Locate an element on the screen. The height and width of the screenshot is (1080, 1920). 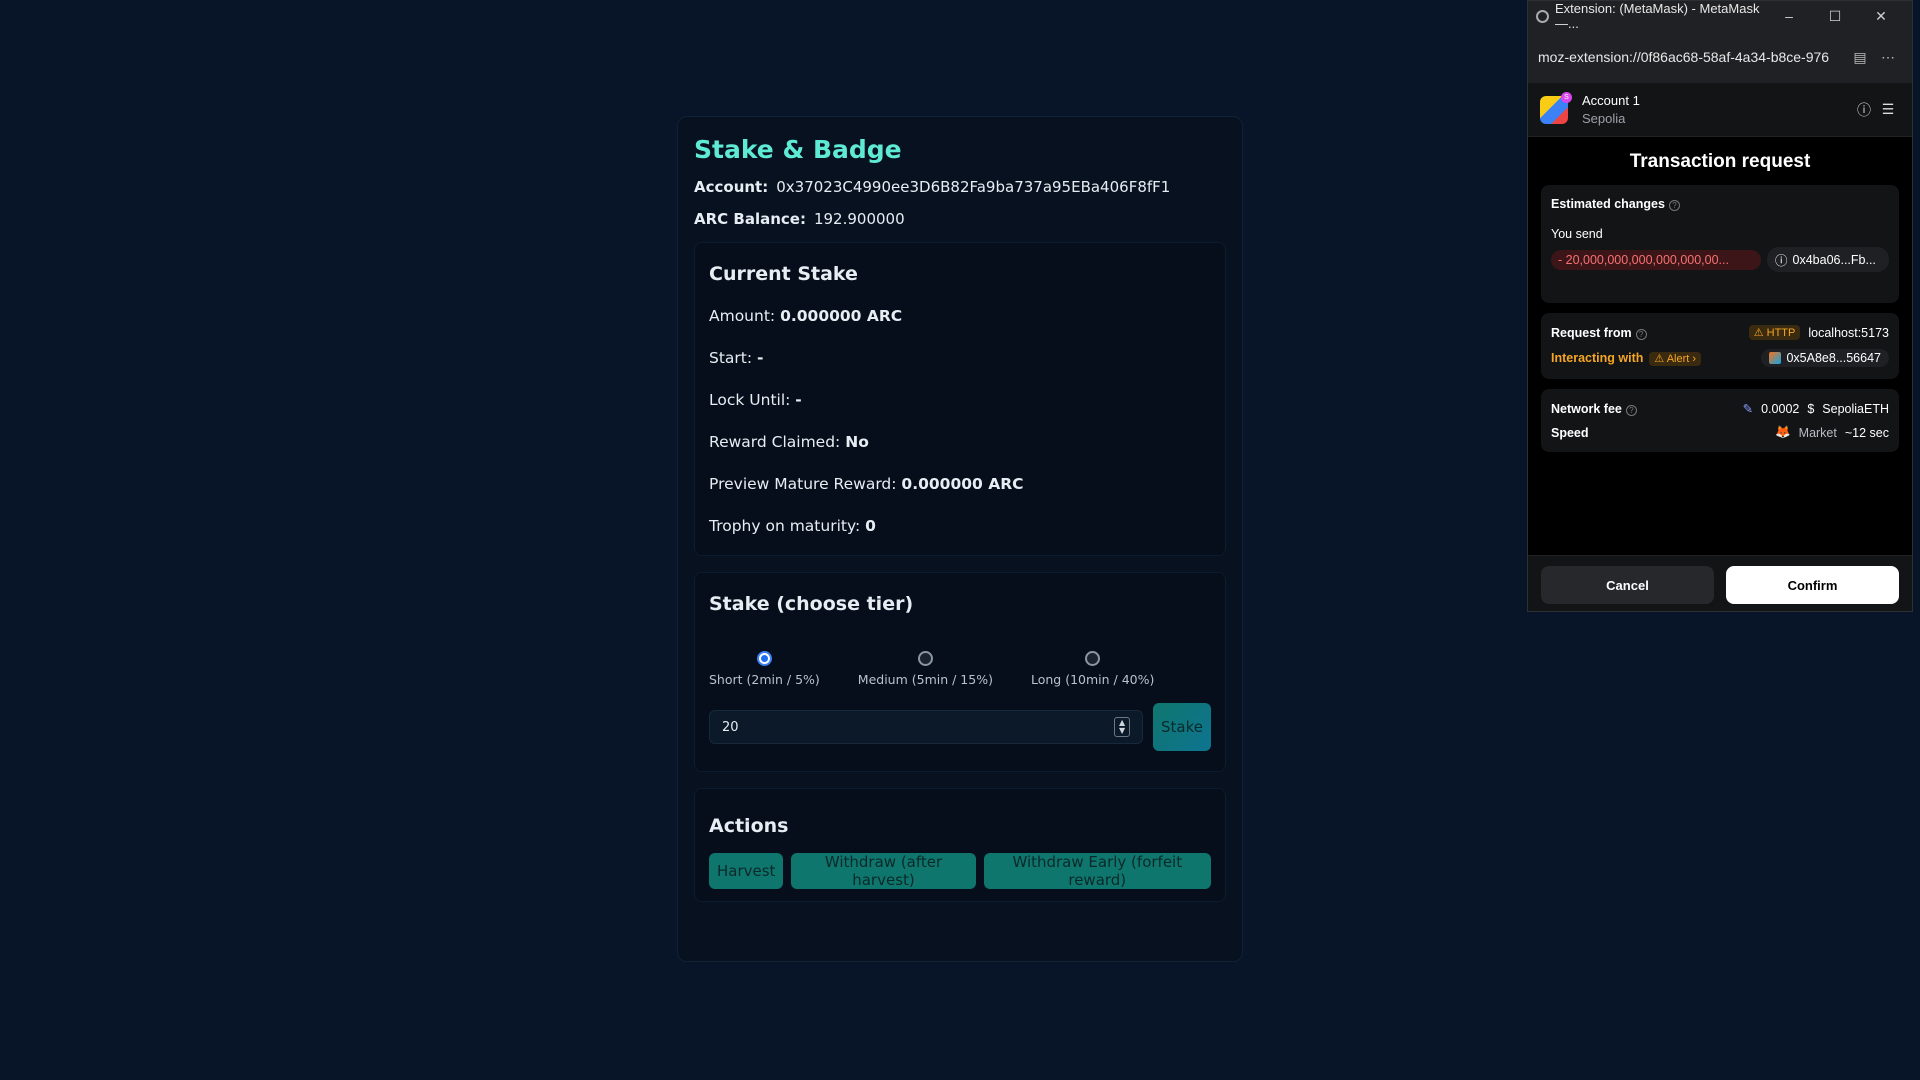
lock-until-row: Lock Until: - is located at coordinates (960, 400).